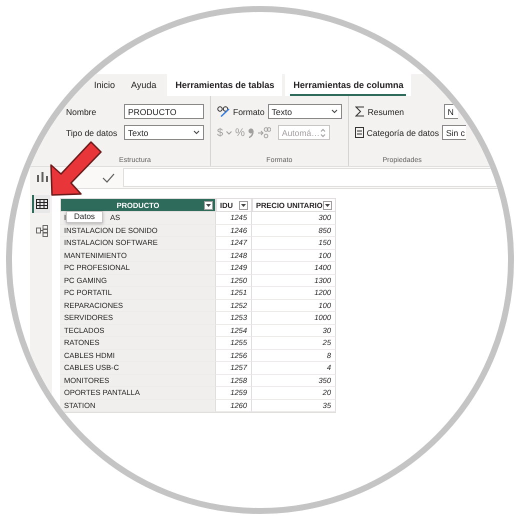 This screenshot has width=520, height=520. Describe the element at coordinates (92, 133) in the screenshot. I see `data-type-label: Tipo de datos` at that location.